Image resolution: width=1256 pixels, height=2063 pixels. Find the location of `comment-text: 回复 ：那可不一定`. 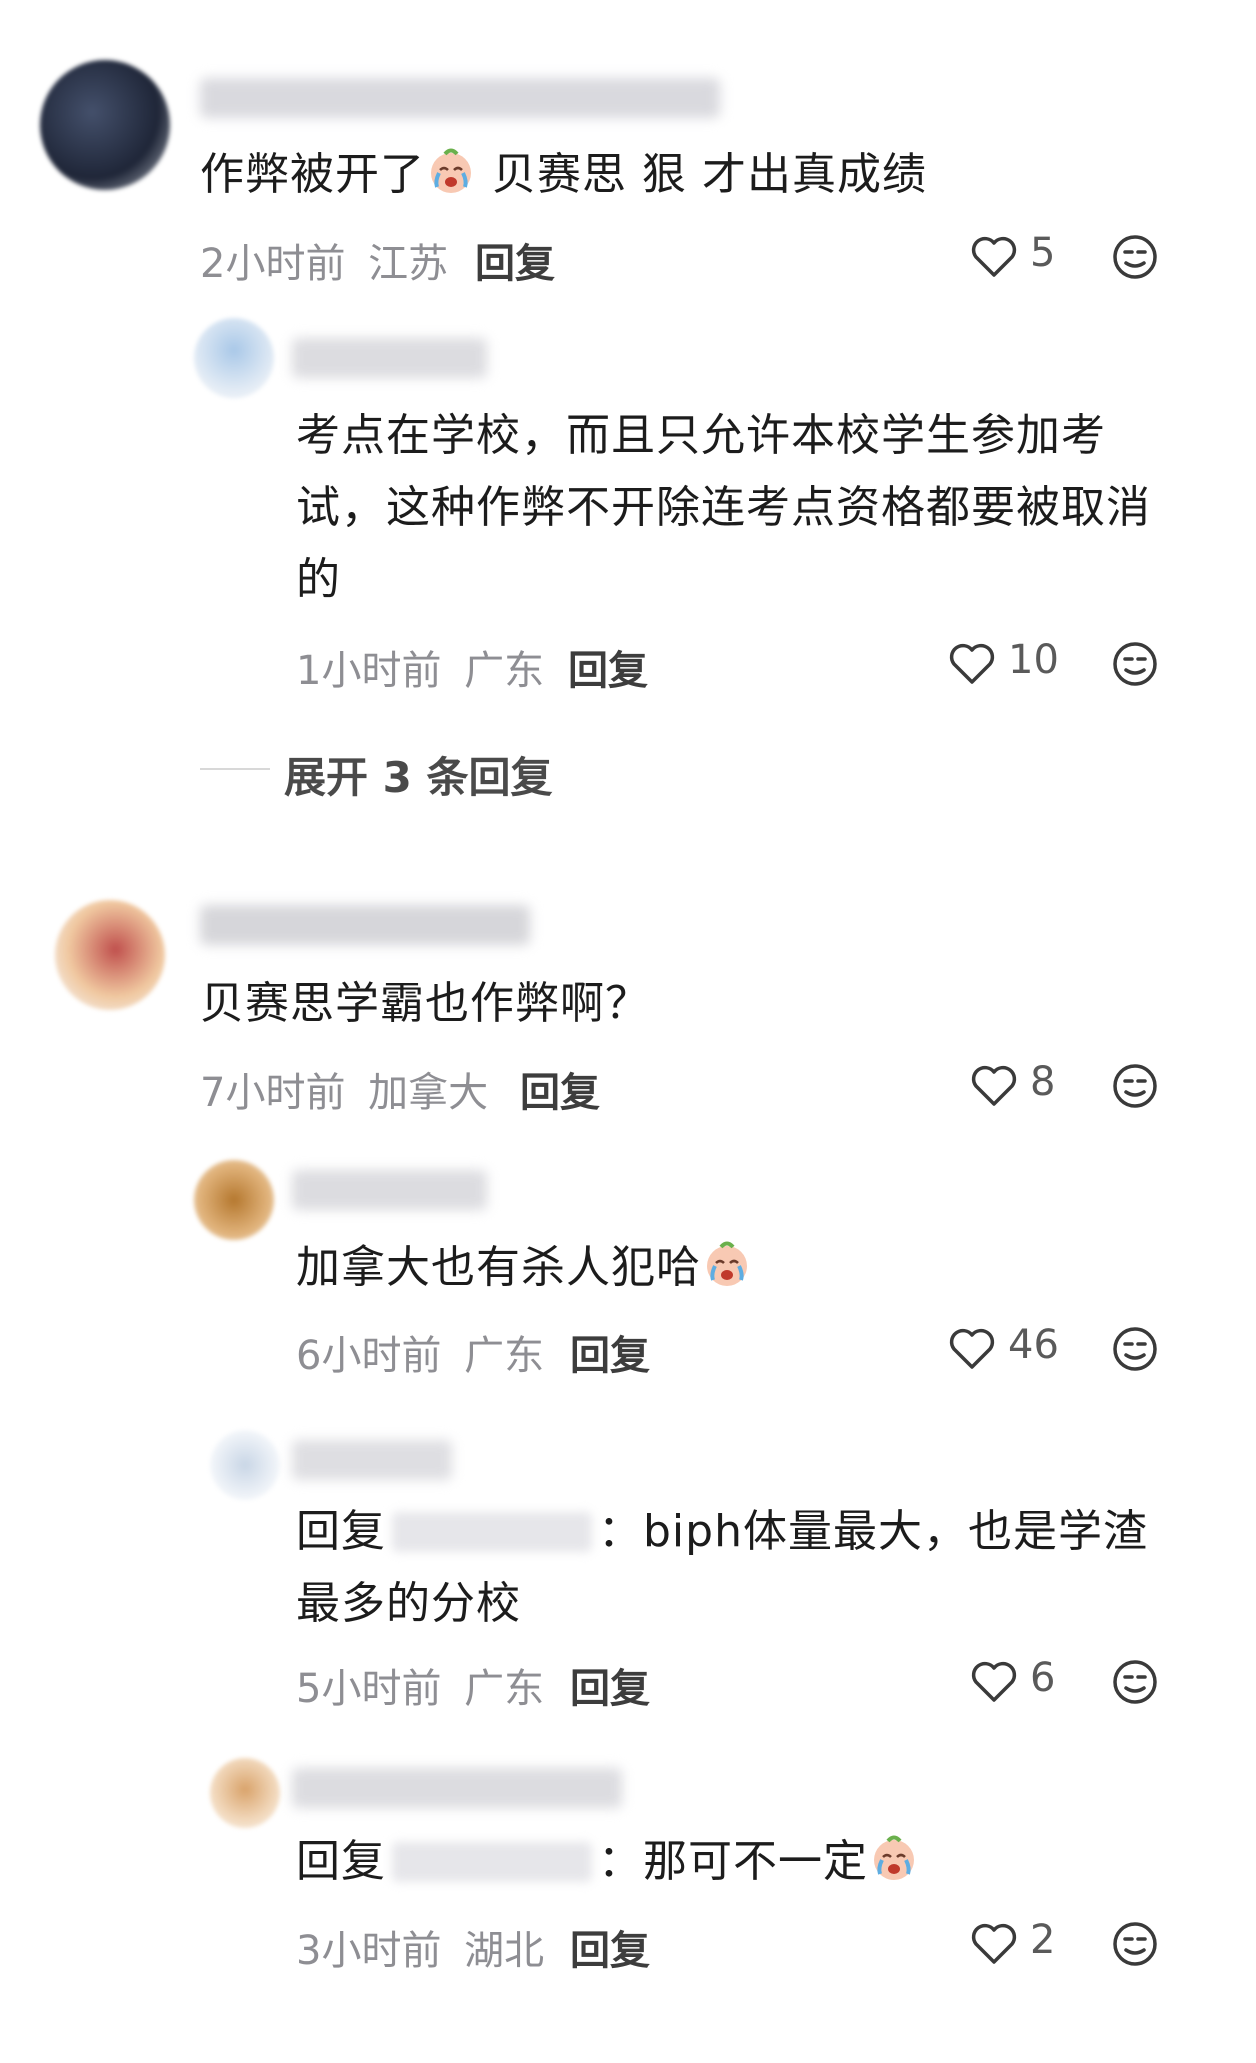

comment-text: 回复 ：那可不一定 is located at coordinates (733, 1862).